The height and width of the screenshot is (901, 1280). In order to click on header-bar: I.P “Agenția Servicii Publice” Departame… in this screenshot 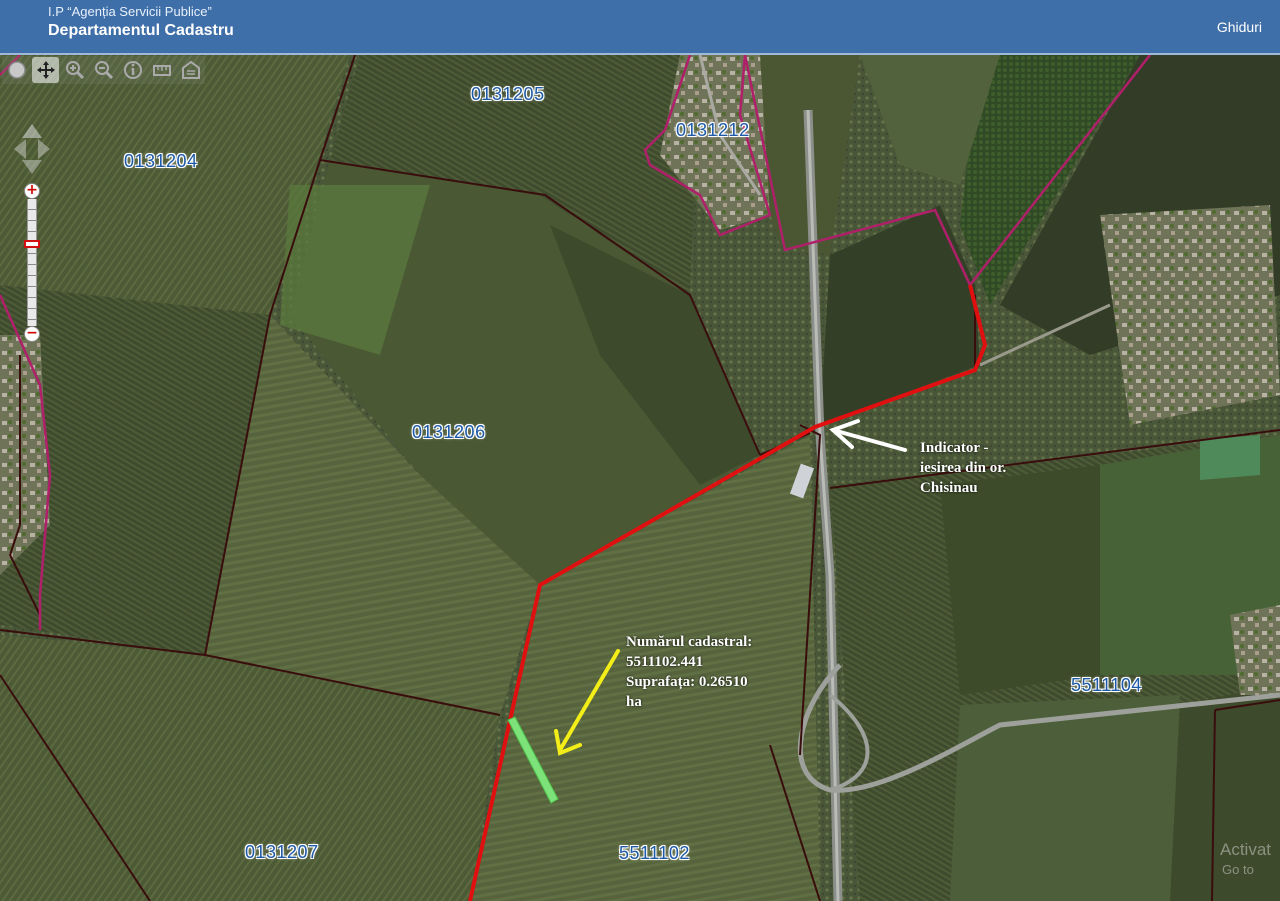, I will do `click(640, 26)`.